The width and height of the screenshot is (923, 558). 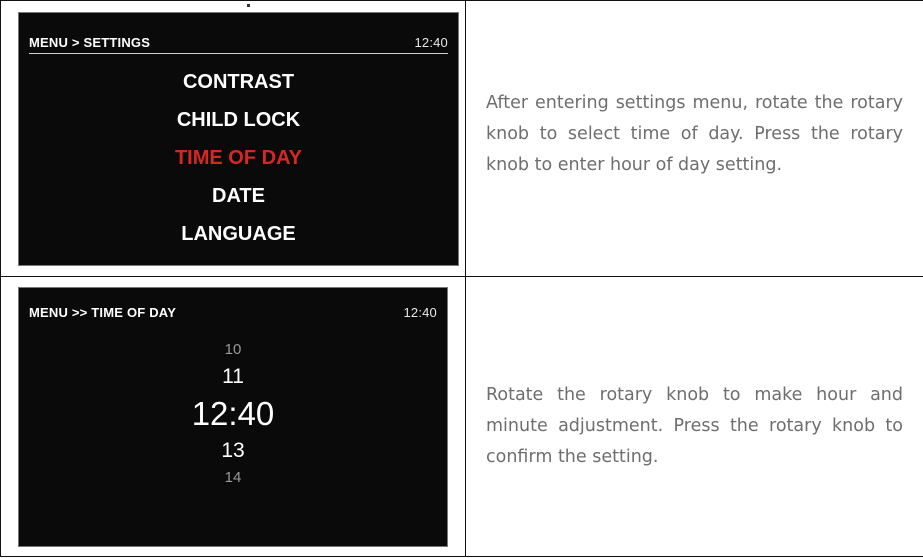 I want to click on time-value-current: 12:40, so click(x=233, y=413).